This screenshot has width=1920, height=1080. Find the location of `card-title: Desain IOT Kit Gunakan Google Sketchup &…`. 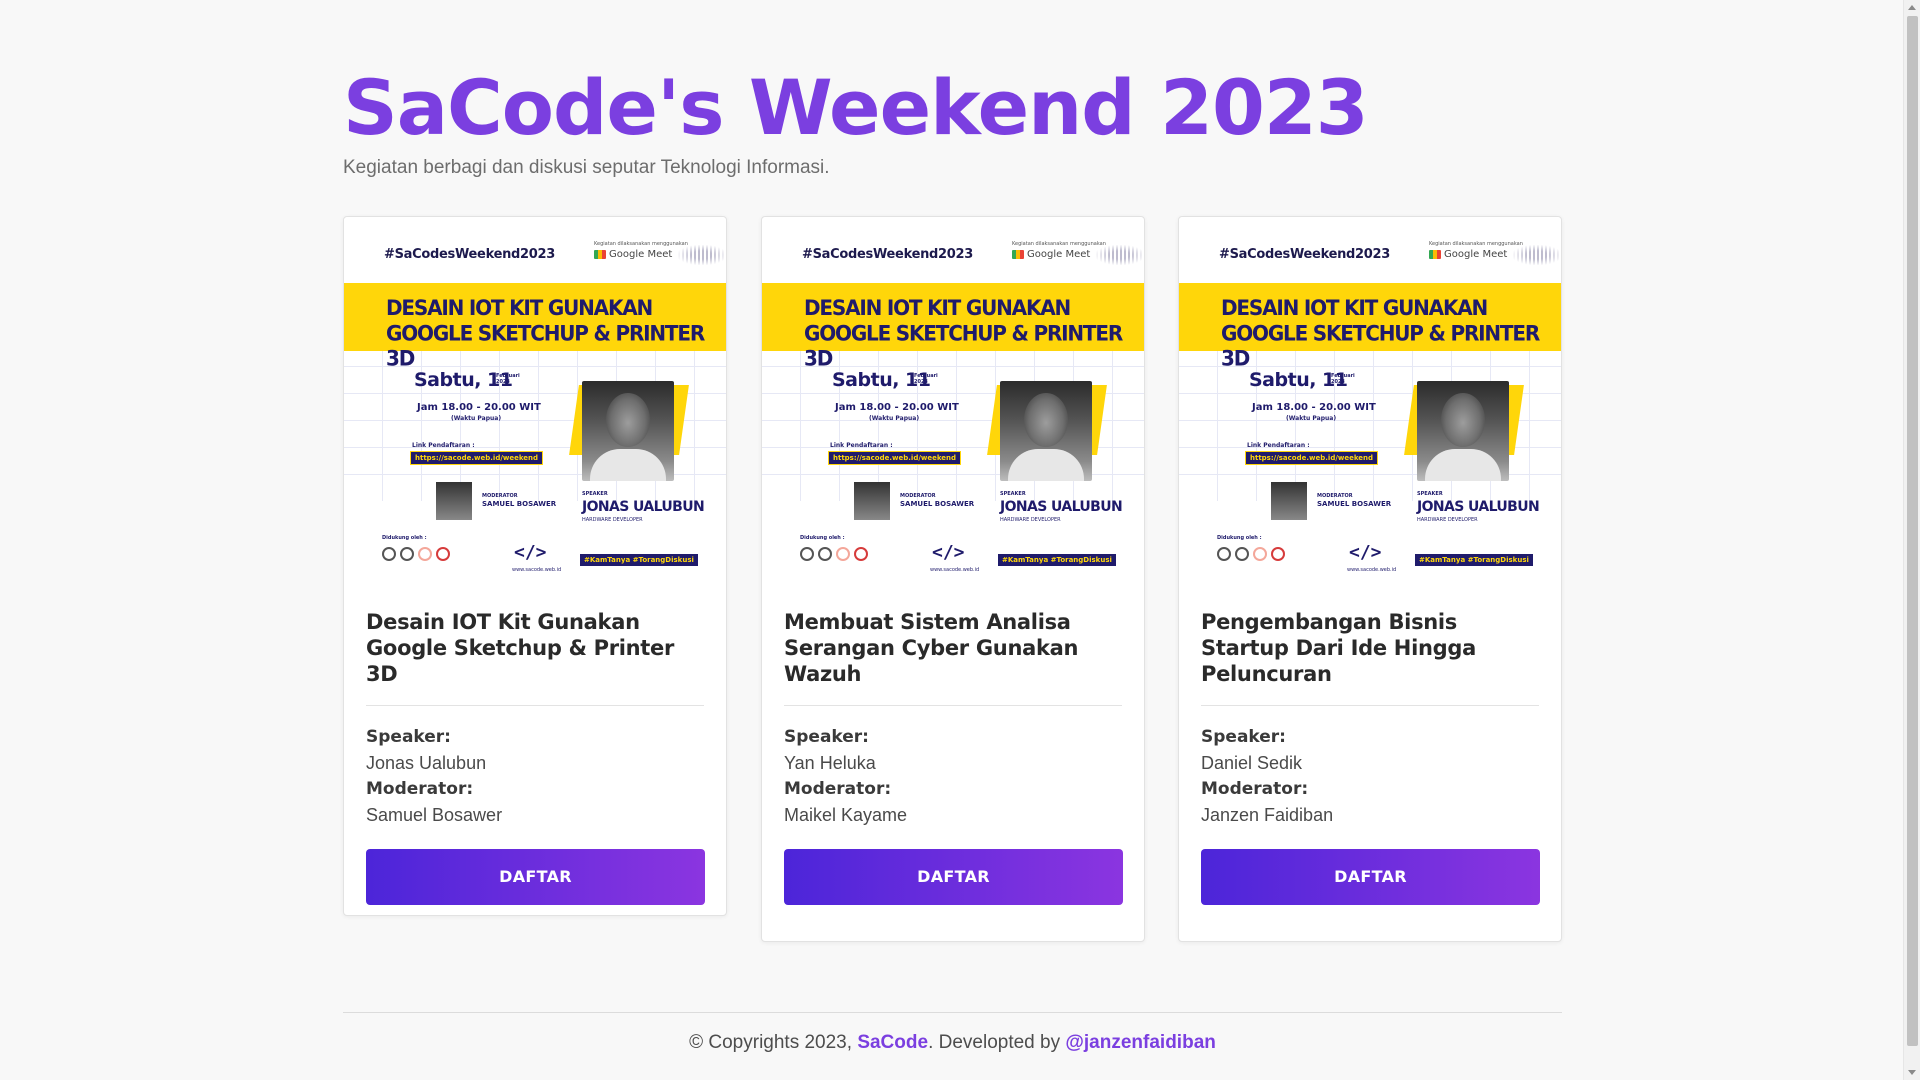

card-title: Desain IOT Kit Gunakan Google Sketchup &… is located at coordinates (520, 648).